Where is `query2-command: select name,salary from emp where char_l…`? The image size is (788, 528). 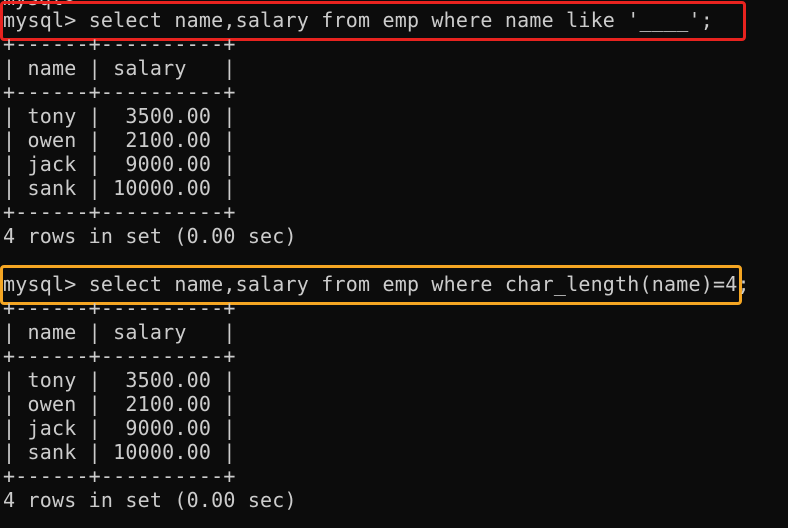
query2-command: select name,salary from emp where char_l… is located at coordinates (419, 284).